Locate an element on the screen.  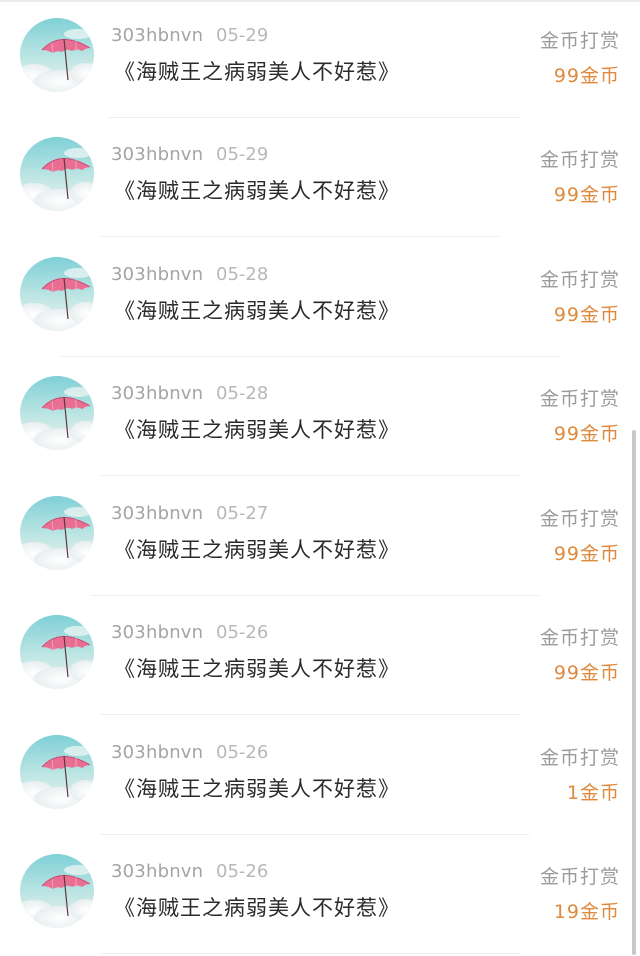
date: 05-27 is located at coordinates (242, 513).